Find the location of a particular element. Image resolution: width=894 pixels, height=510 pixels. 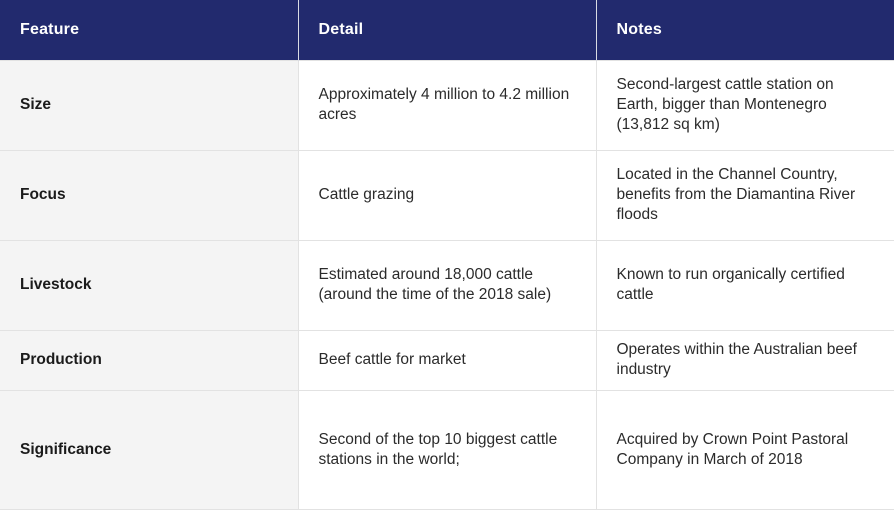

table-header: Feature Detail Notes is located at coordinates (447, 30).